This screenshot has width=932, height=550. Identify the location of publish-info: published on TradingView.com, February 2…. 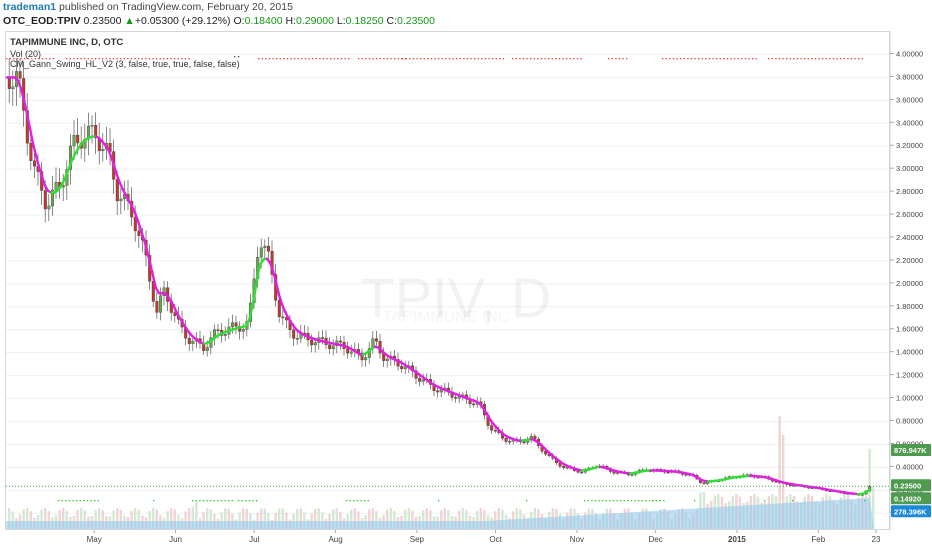
(176, 7).